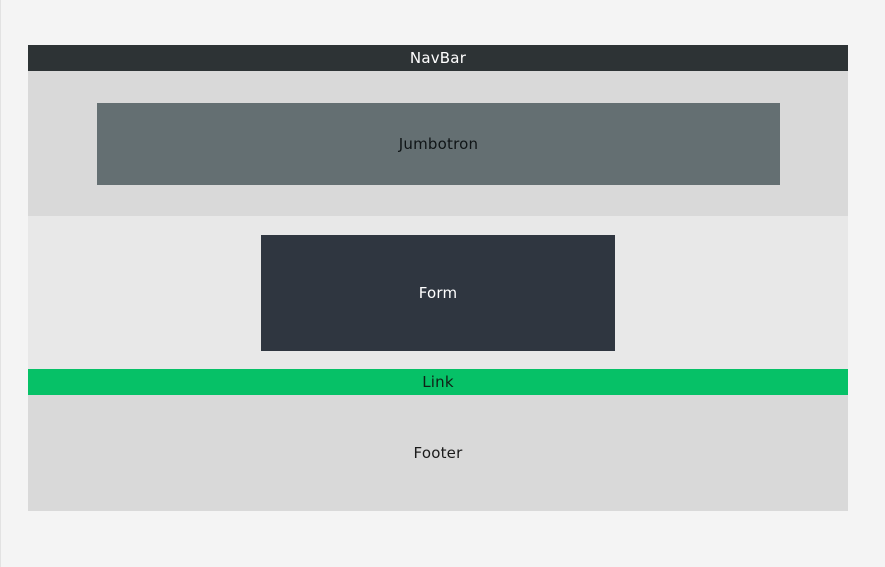 This screenshot has height=567, width=885. I want to click on link-label: Link, so click(438, 382).